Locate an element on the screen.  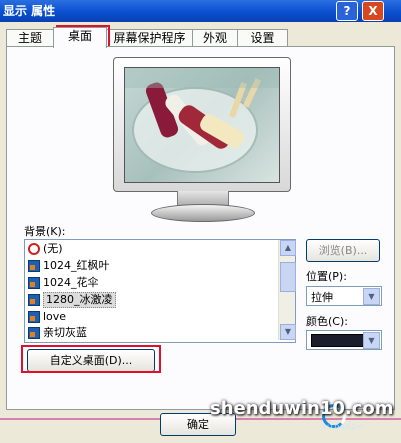
scroll-up-icon: ▲ is located at coordinates (288, 248).